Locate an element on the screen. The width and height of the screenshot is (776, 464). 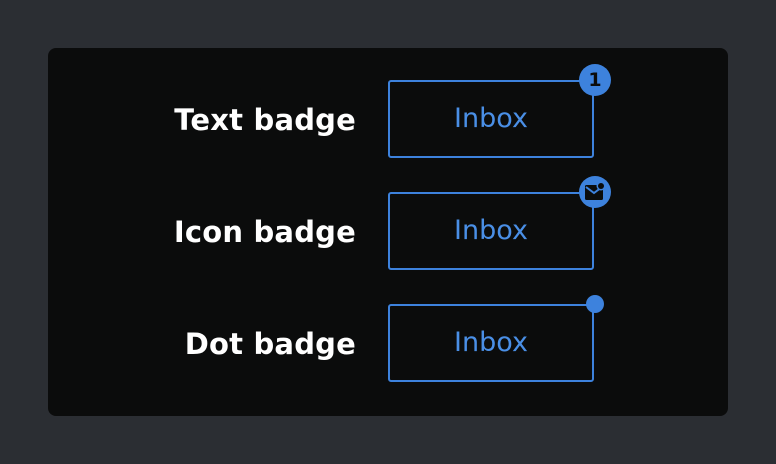
dot-badge-label: Dot badge is located at coordinates (270, 344).